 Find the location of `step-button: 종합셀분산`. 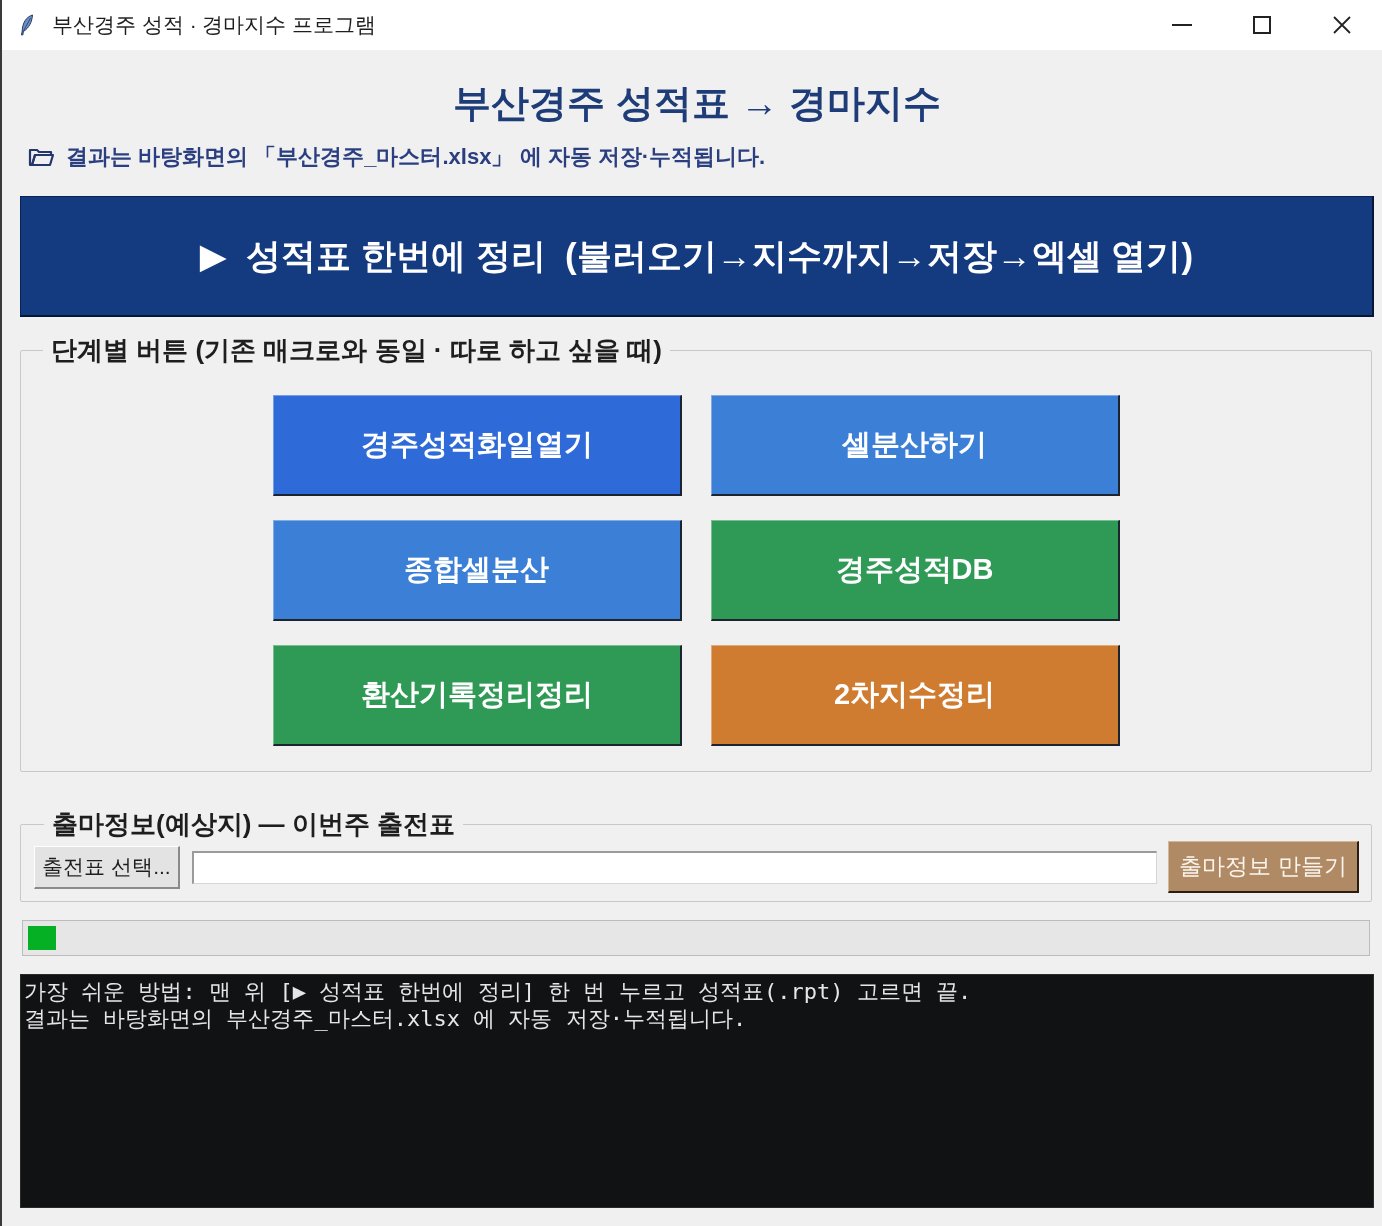

step-button: 종합셀분산 is located at coordinates (477, 570).